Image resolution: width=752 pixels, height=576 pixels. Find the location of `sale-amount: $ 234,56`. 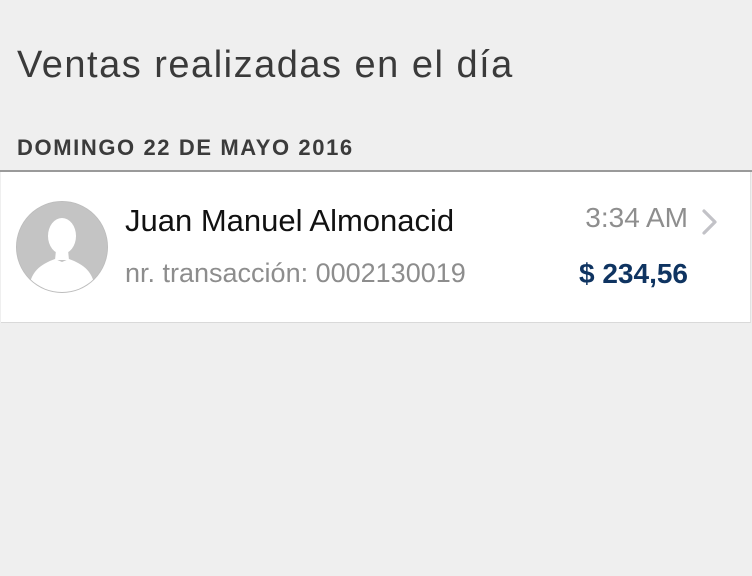

sale-amount: $ 234,56 is located at coordinates (633, 273).